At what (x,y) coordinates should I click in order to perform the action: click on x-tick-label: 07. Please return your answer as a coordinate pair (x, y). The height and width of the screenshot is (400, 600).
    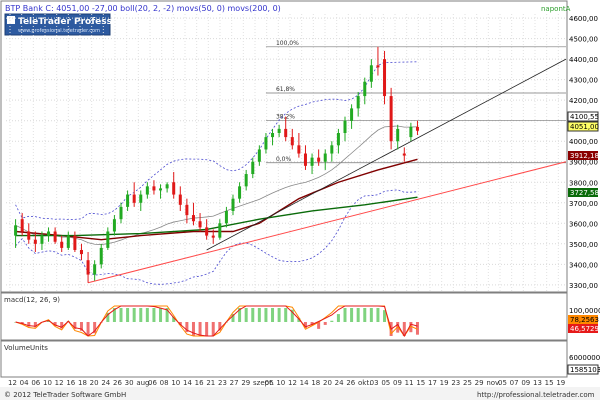
    Looking at the image, I should click on (514, 383).